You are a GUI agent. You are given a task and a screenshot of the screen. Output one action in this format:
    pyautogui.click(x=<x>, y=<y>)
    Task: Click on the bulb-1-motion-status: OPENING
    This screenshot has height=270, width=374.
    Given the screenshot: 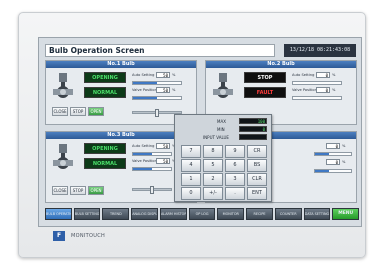 What is the action you would take?
    pyautogui.click(x=105, y=77)
    